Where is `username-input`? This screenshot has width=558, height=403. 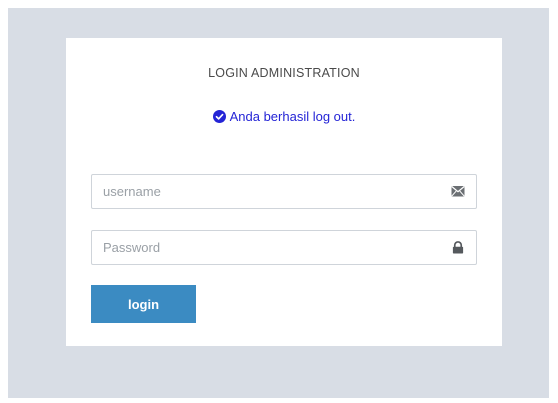
username-input is located at coordinates (262, 191).